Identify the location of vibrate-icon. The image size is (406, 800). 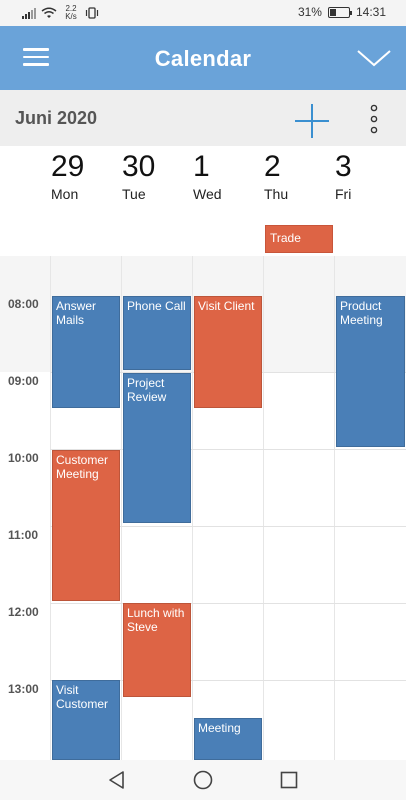
(92, 13).